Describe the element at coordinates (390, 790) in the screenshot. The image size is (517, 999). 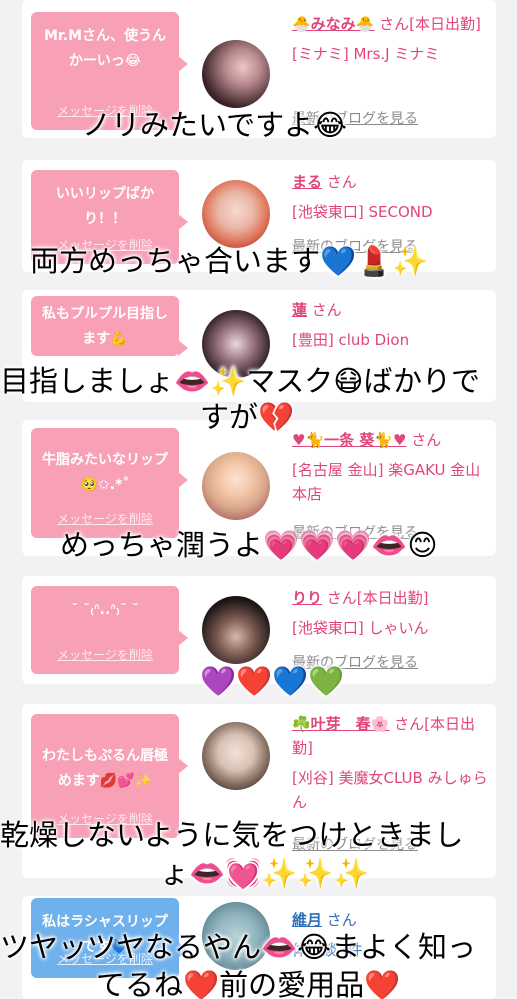
I see `shop-name: [刈谷] 美魔女CLUB みしゅらん` at that location.